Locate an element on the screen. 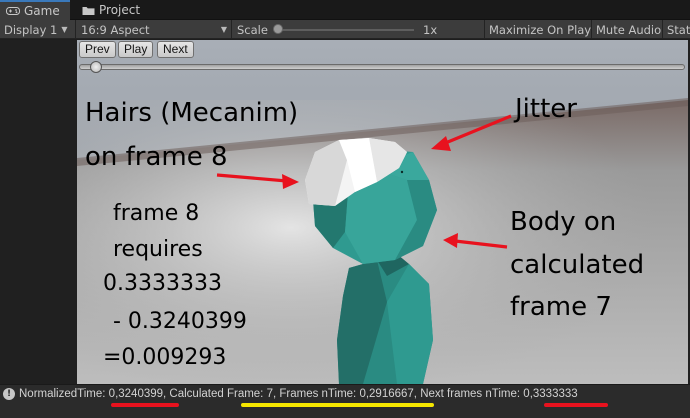 This screenshot has width=690, height=418. tab-game: Game is located at coordinates (35, 10).